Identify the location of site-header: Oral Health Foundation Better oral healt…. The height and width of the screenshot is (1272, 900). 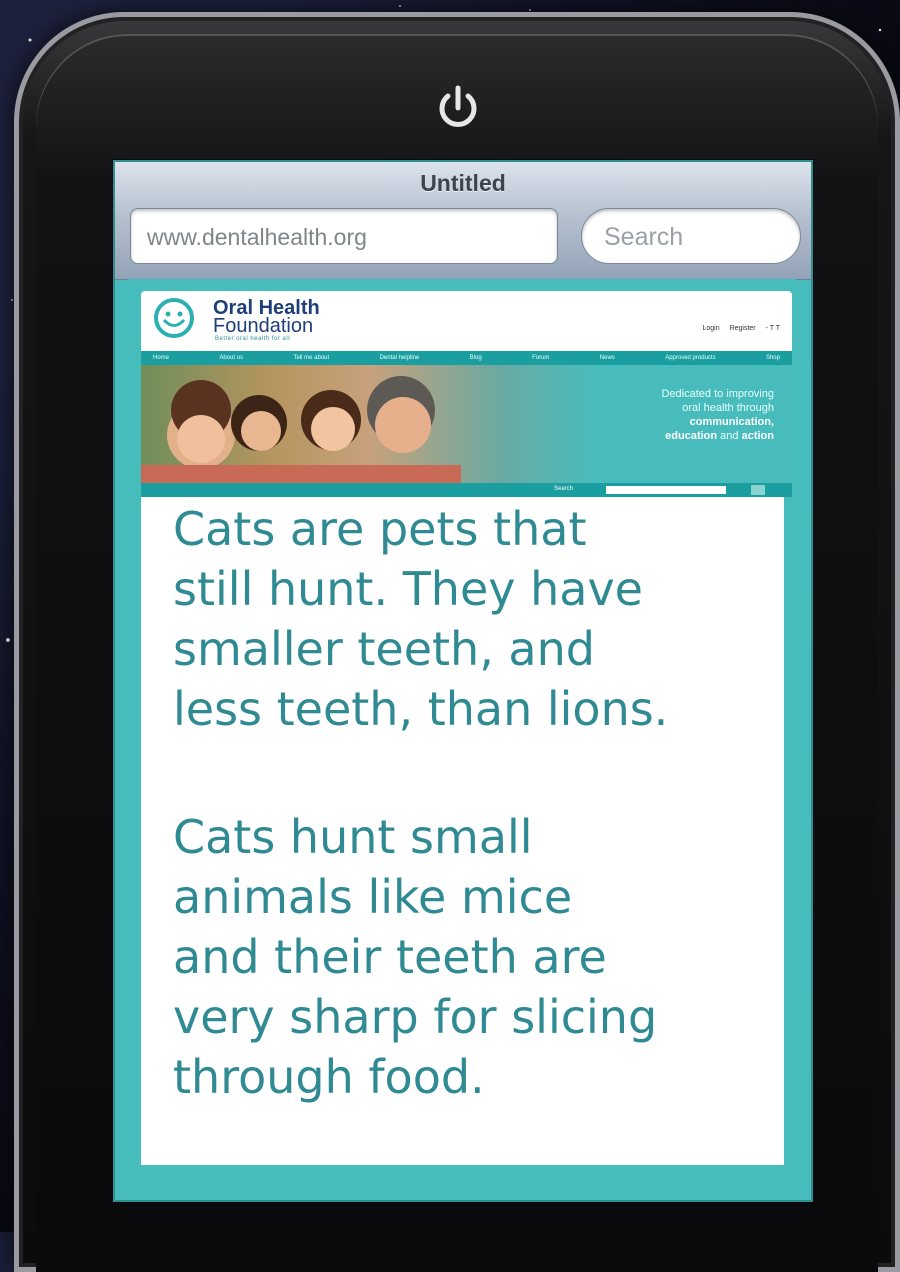
(466, 321).